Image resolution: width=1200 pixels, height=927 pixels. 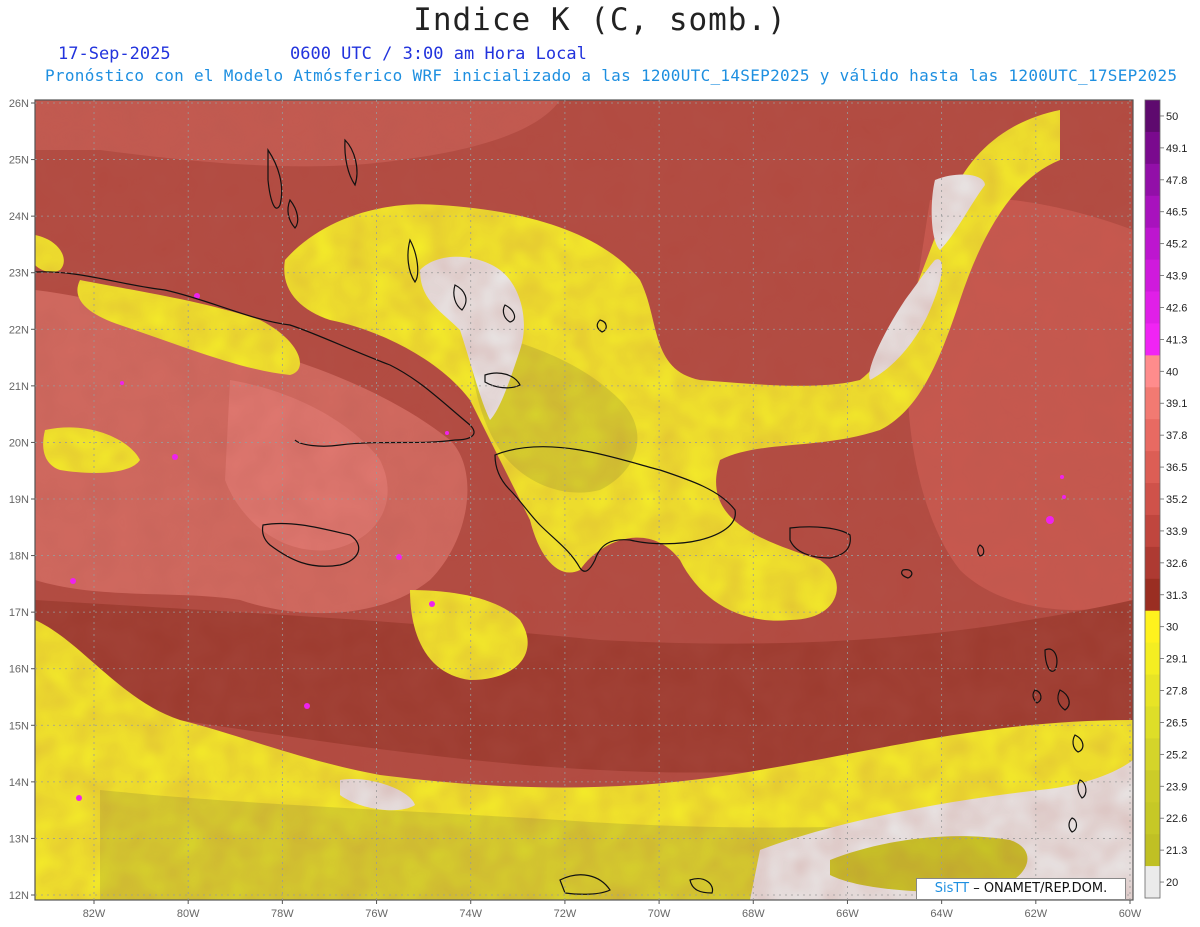 I want to click on colorbar-label: 31.3, so click(x=1176, y=596).